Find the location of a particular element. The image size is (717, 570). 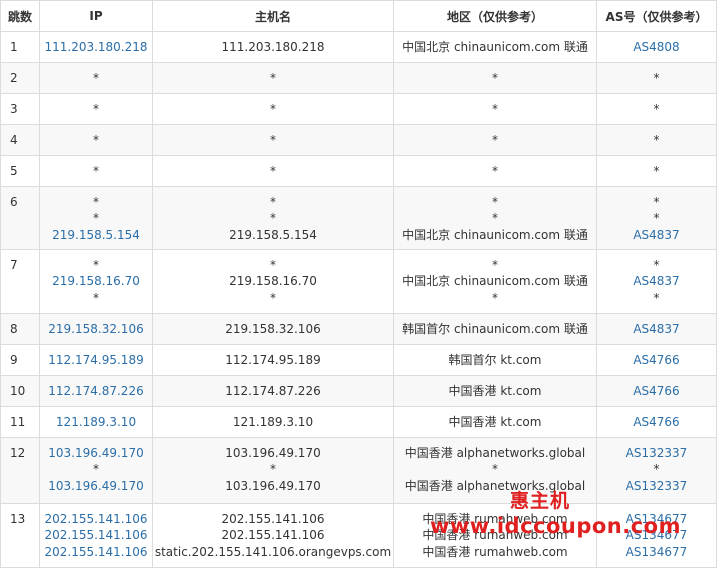

hostname-cell: 121.189.3.10 is located at coordinates (273, 422).